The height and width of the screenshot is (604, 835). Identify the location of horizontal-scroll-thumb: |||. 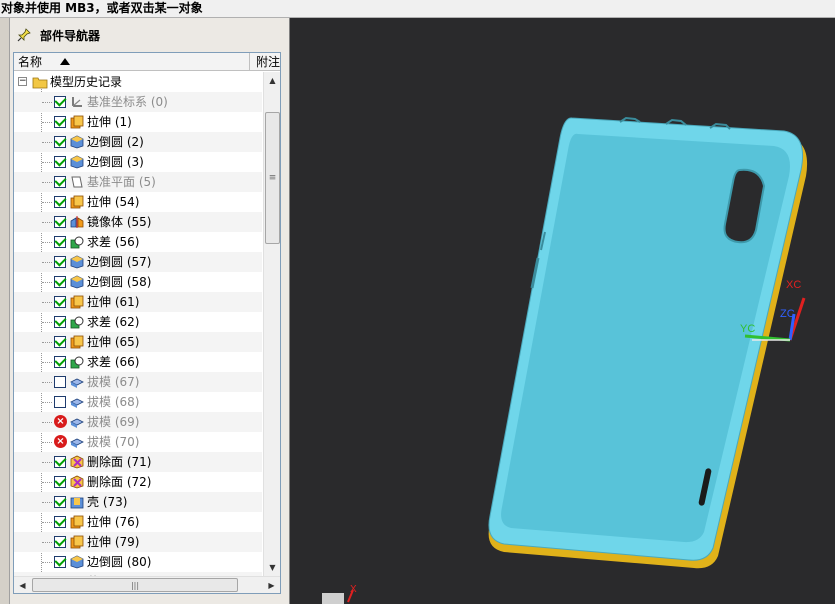
(135, 585).